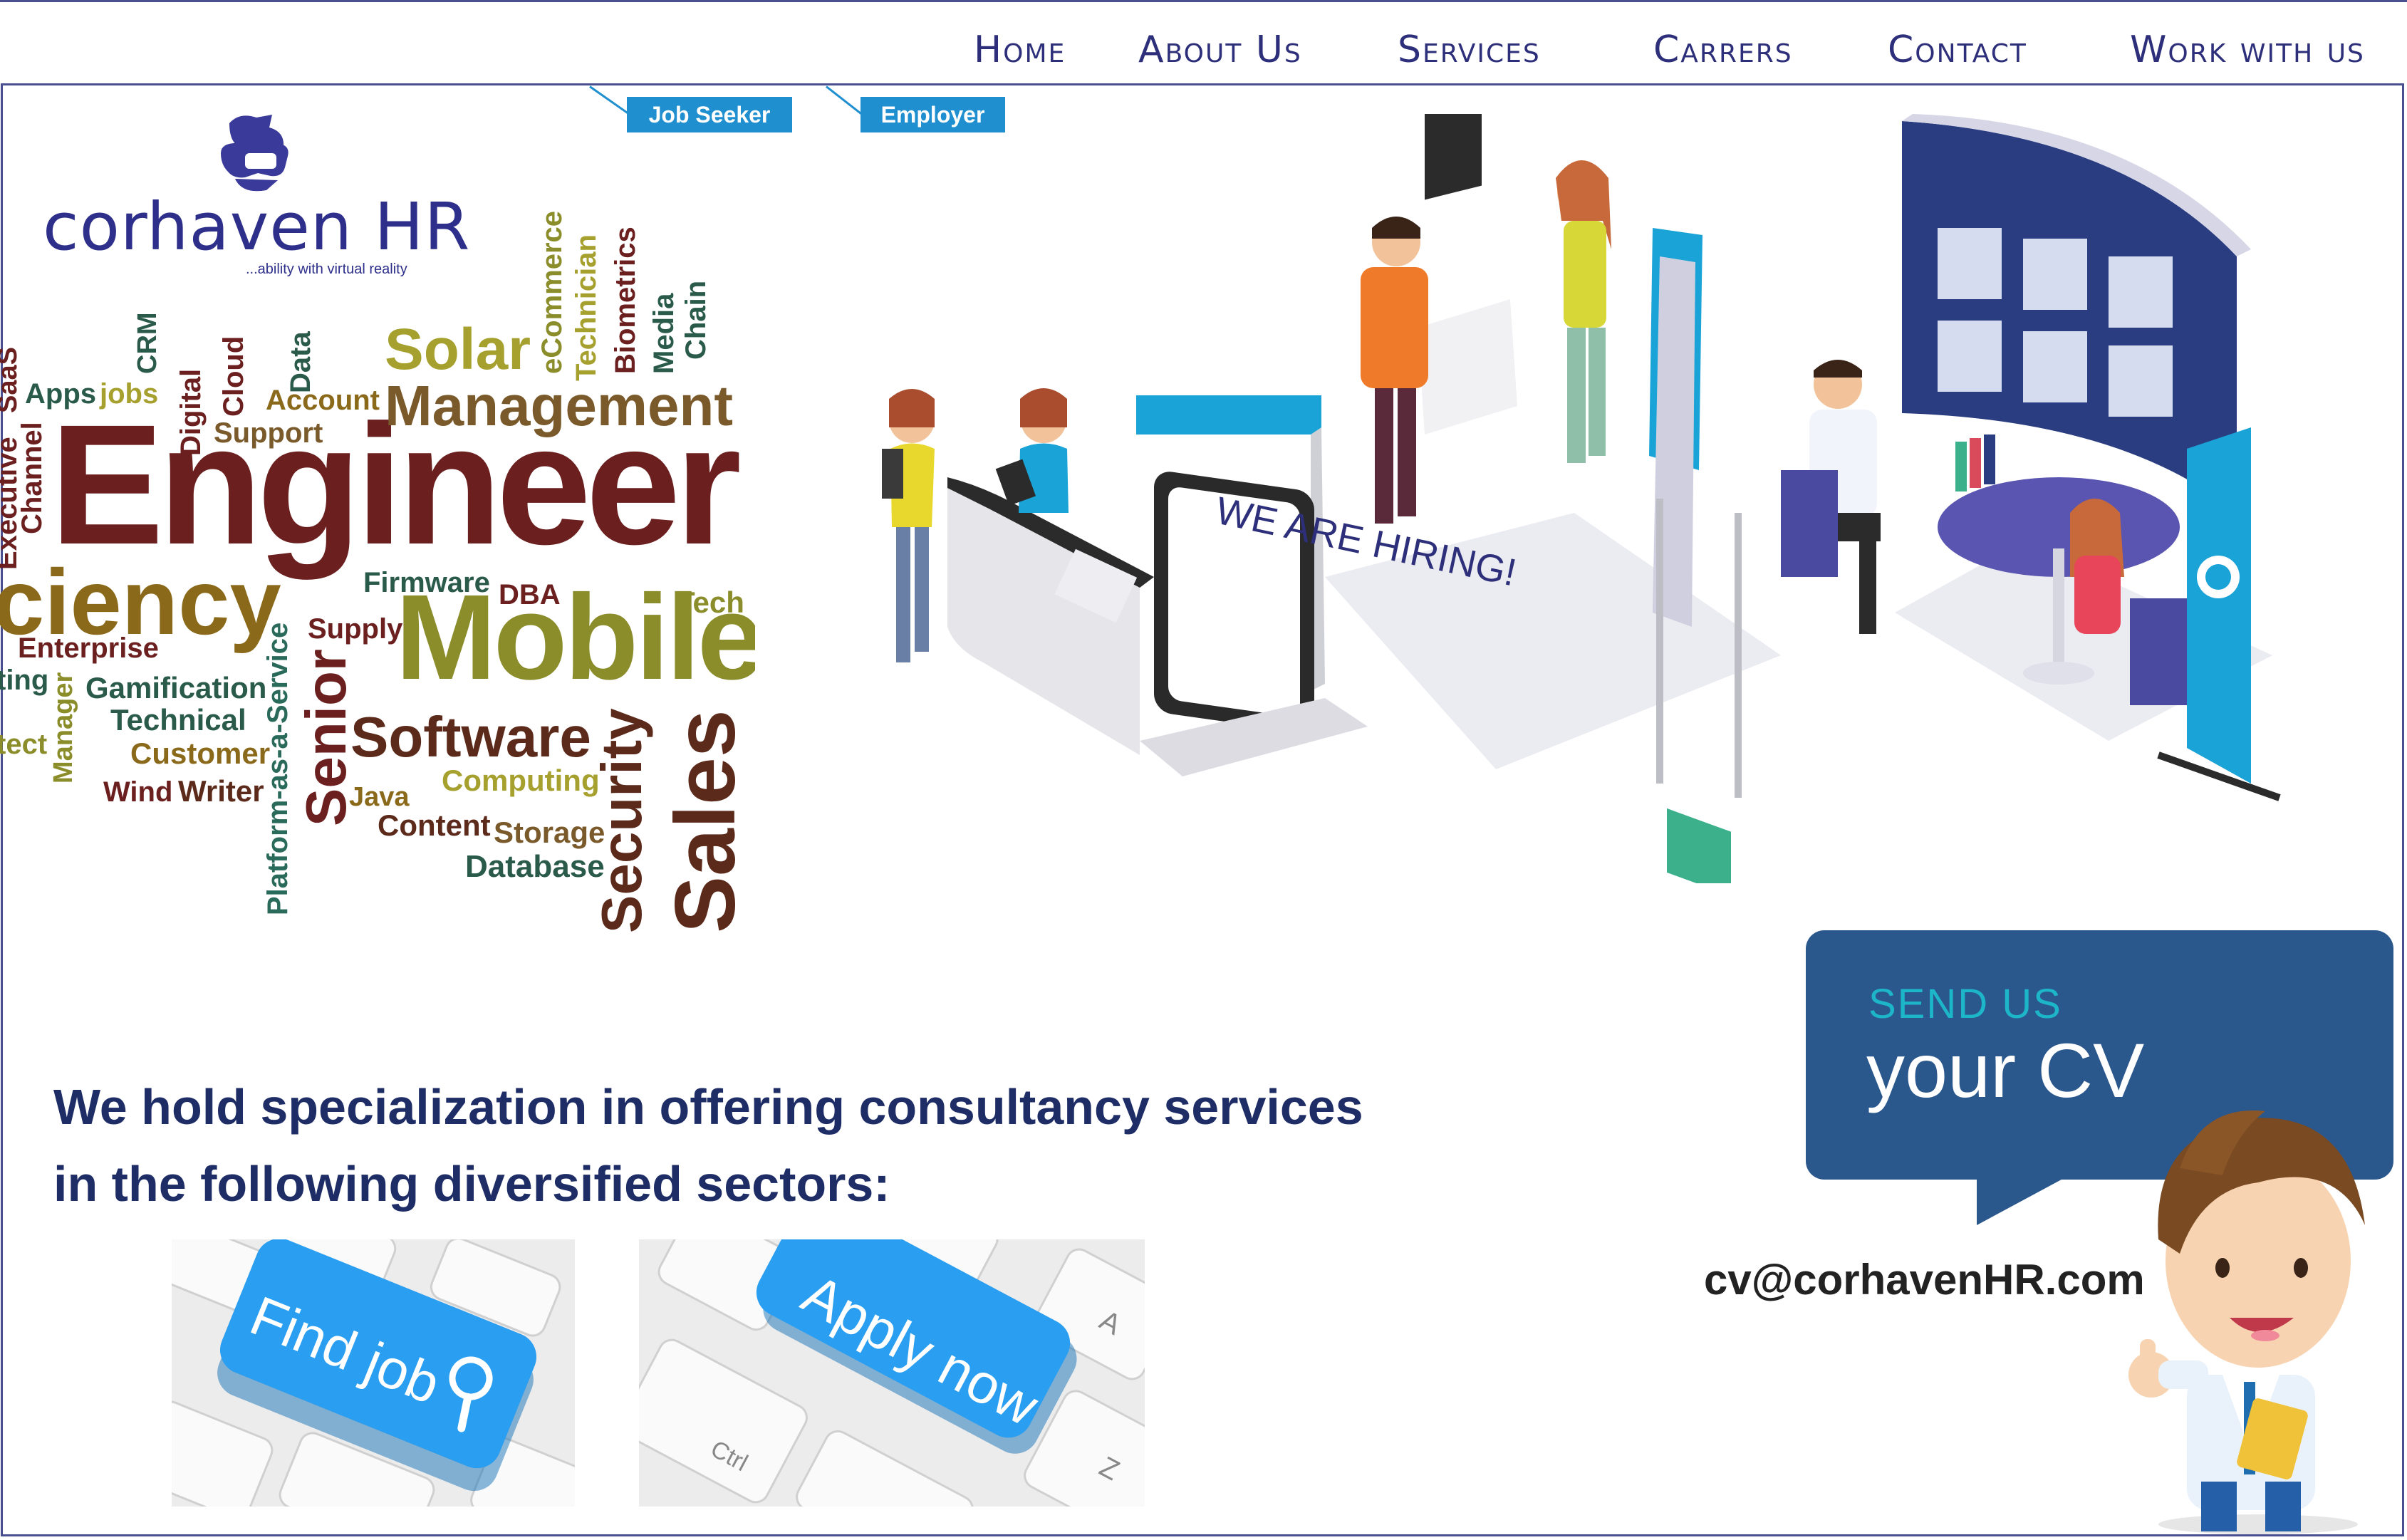 This screenshot has width=2407, height=1540. What do you see at coordinates (355, 629) in the screenshot?
I see `word-supply: Supply` at bounding box center [355, 629].